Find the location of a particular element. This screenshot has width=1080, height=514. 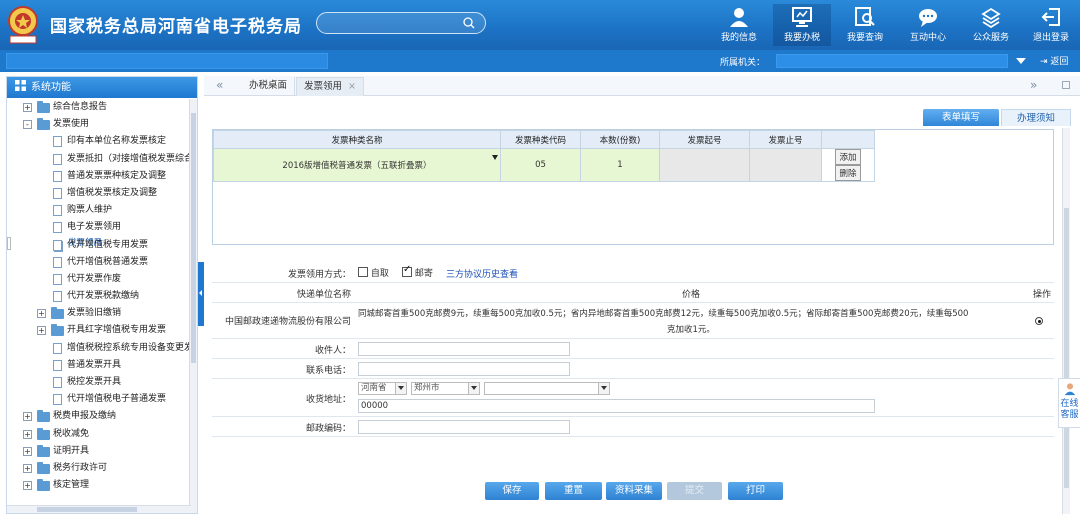

sidebar-item: 代开增值税专用发票 is located at coordinates (99, 245).